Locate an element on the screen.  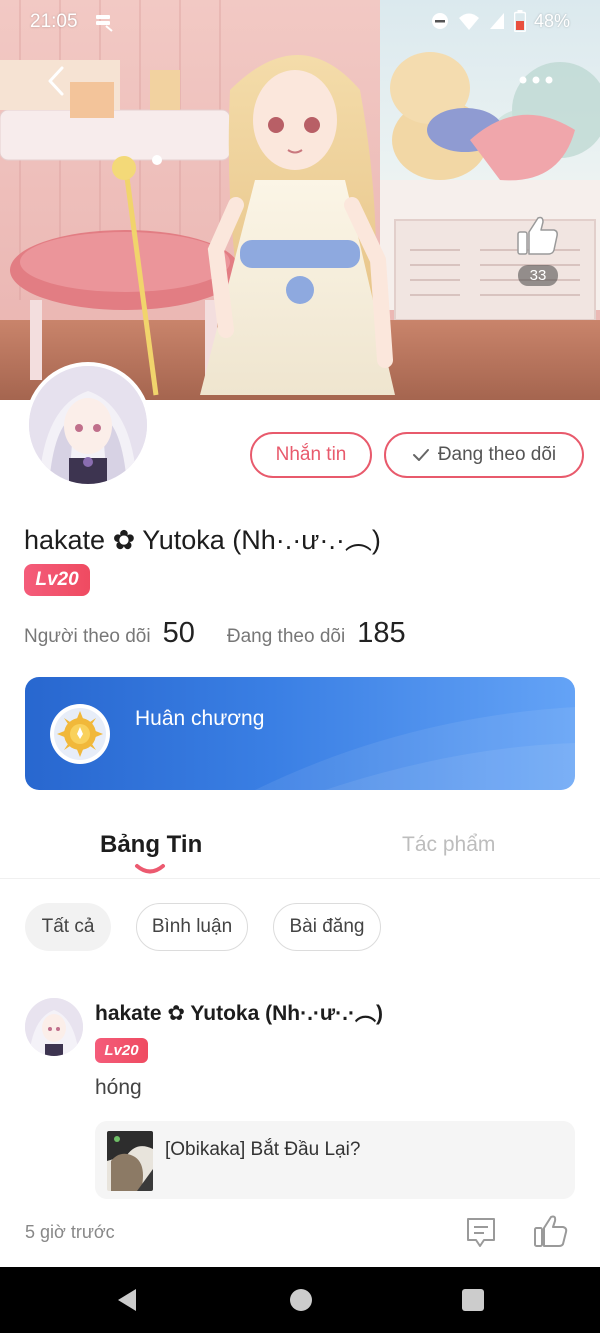
profile-stats: Người theo dõi 50 Đang theo dõi 185 is located at coordinates (231, 633).